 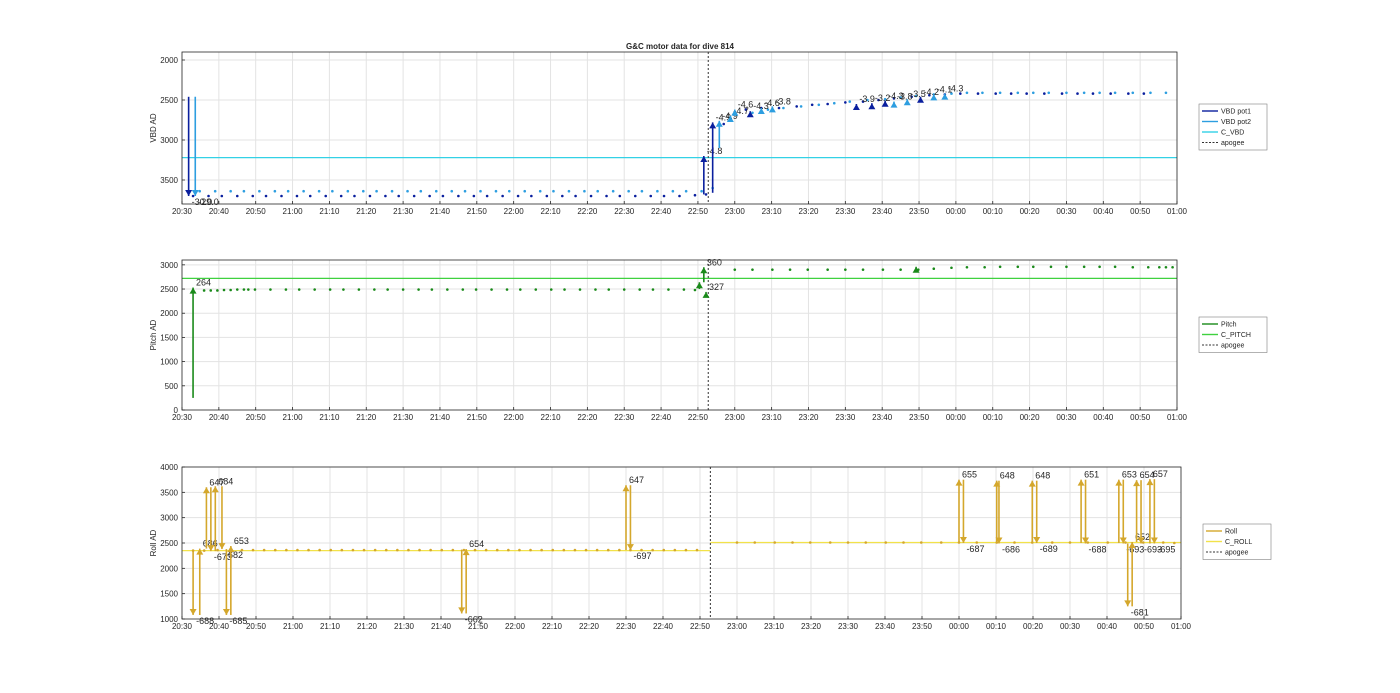 I want to click on x-tick-label: 00:10, so click(x=993, y=211).